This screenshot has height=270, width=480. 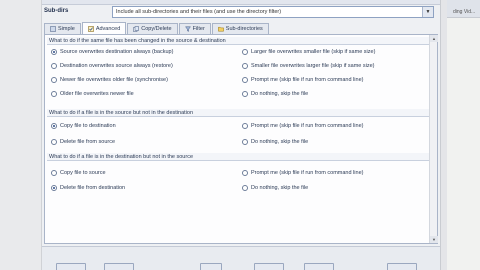 I want to click on tab-label: Filter, so click(x=198, y=29).